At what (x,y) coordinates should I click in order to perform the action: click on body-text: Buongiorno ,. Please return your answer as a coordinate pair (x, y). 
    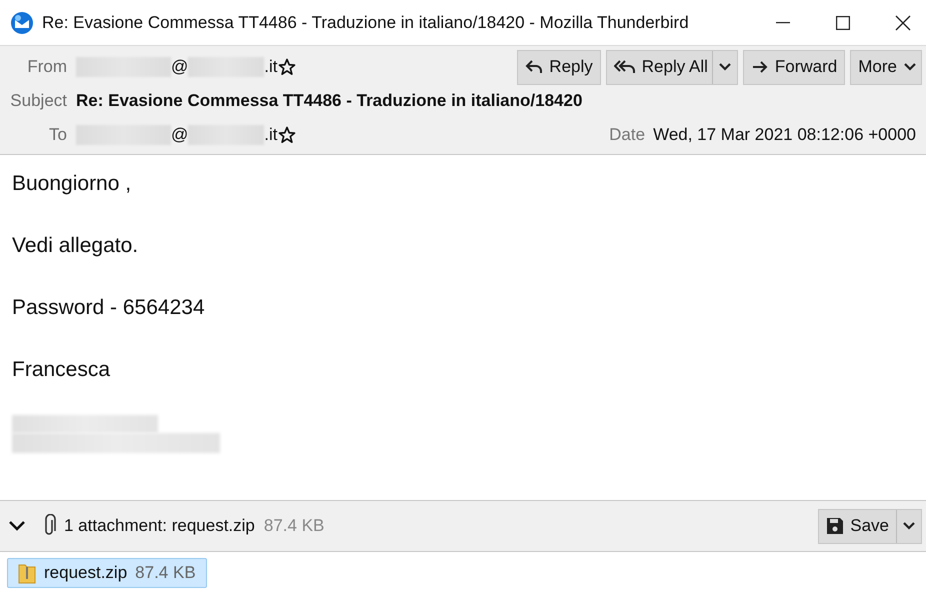
    Looking at the image, I should click on (72, 183).